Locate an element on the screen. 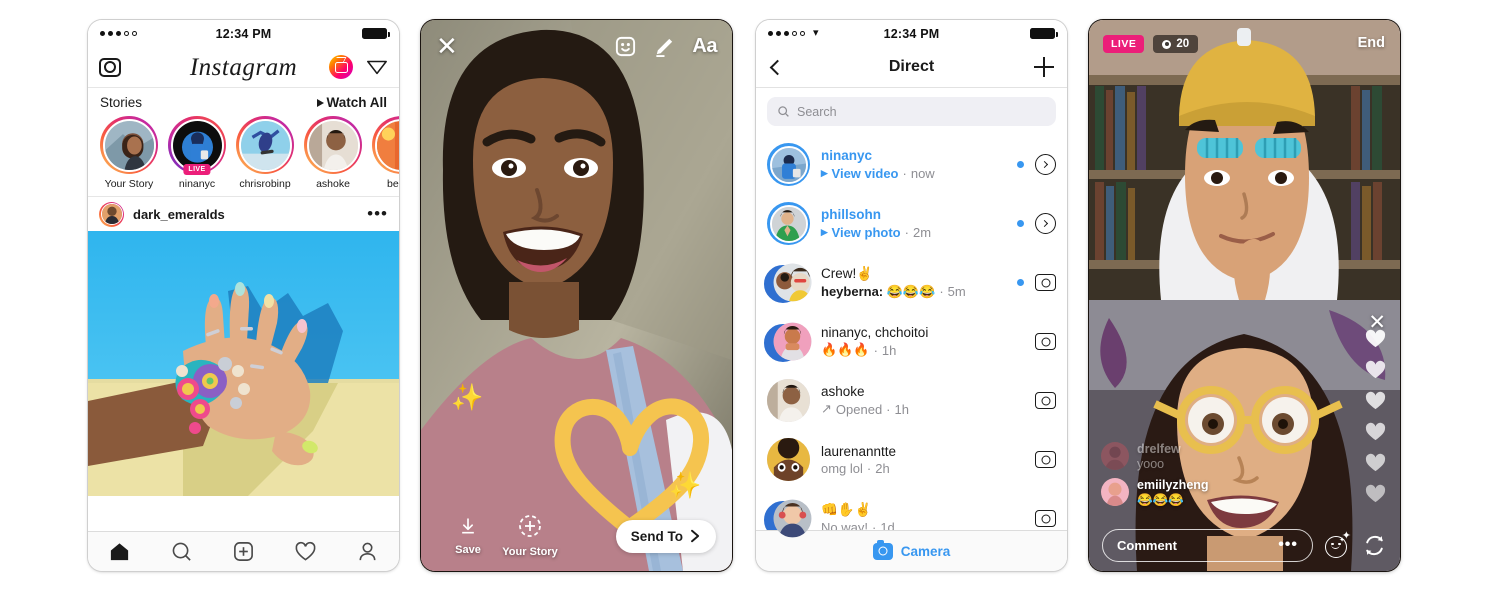 The image size is (1500, 599). story-label: chrisrobinp is located at coordinates (265, 184).